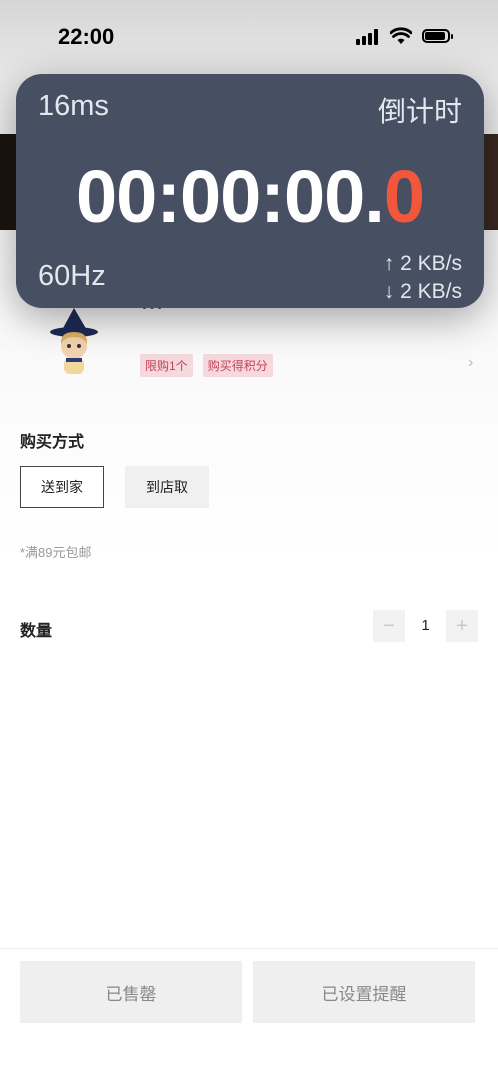  I want to click on tag-limit: 限购1个, so click(166, 365).